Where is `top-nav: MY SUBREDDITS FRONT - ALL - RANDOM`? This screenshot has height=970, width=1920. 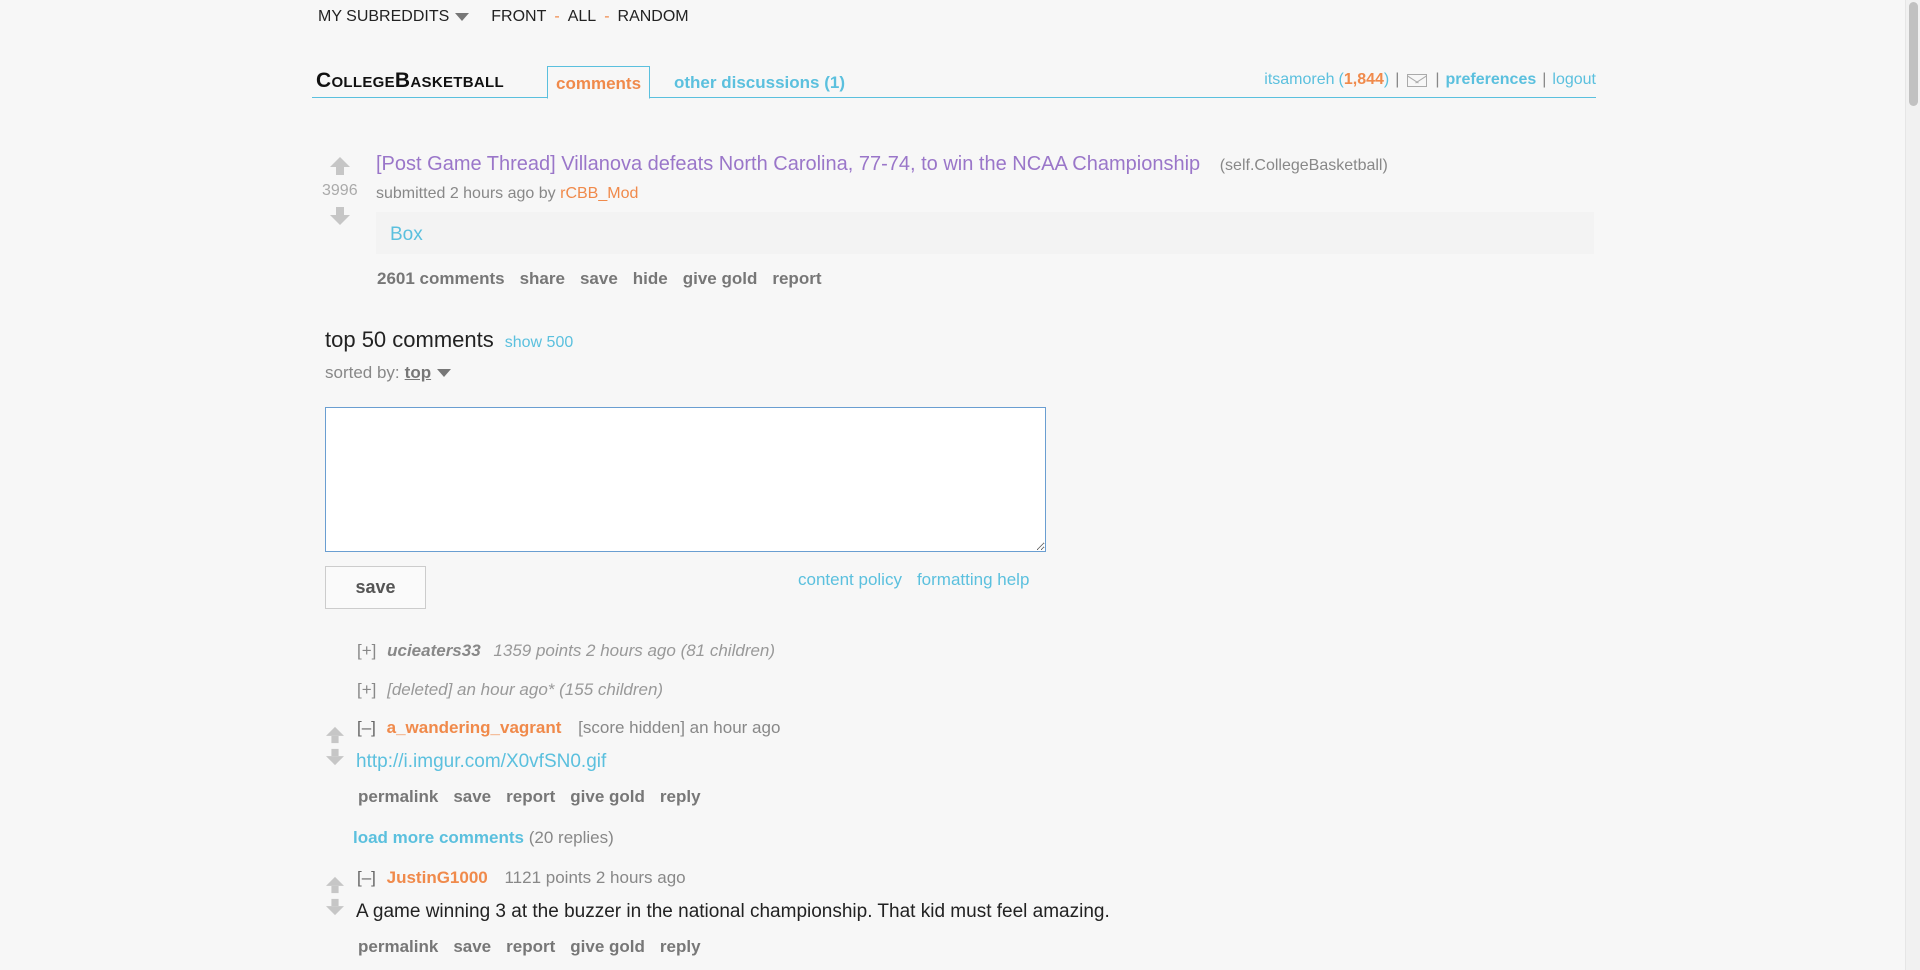 top-nav: MY SUBREDDITS FRONT - ALL - RANDOM is located at coordinates (503, 17).